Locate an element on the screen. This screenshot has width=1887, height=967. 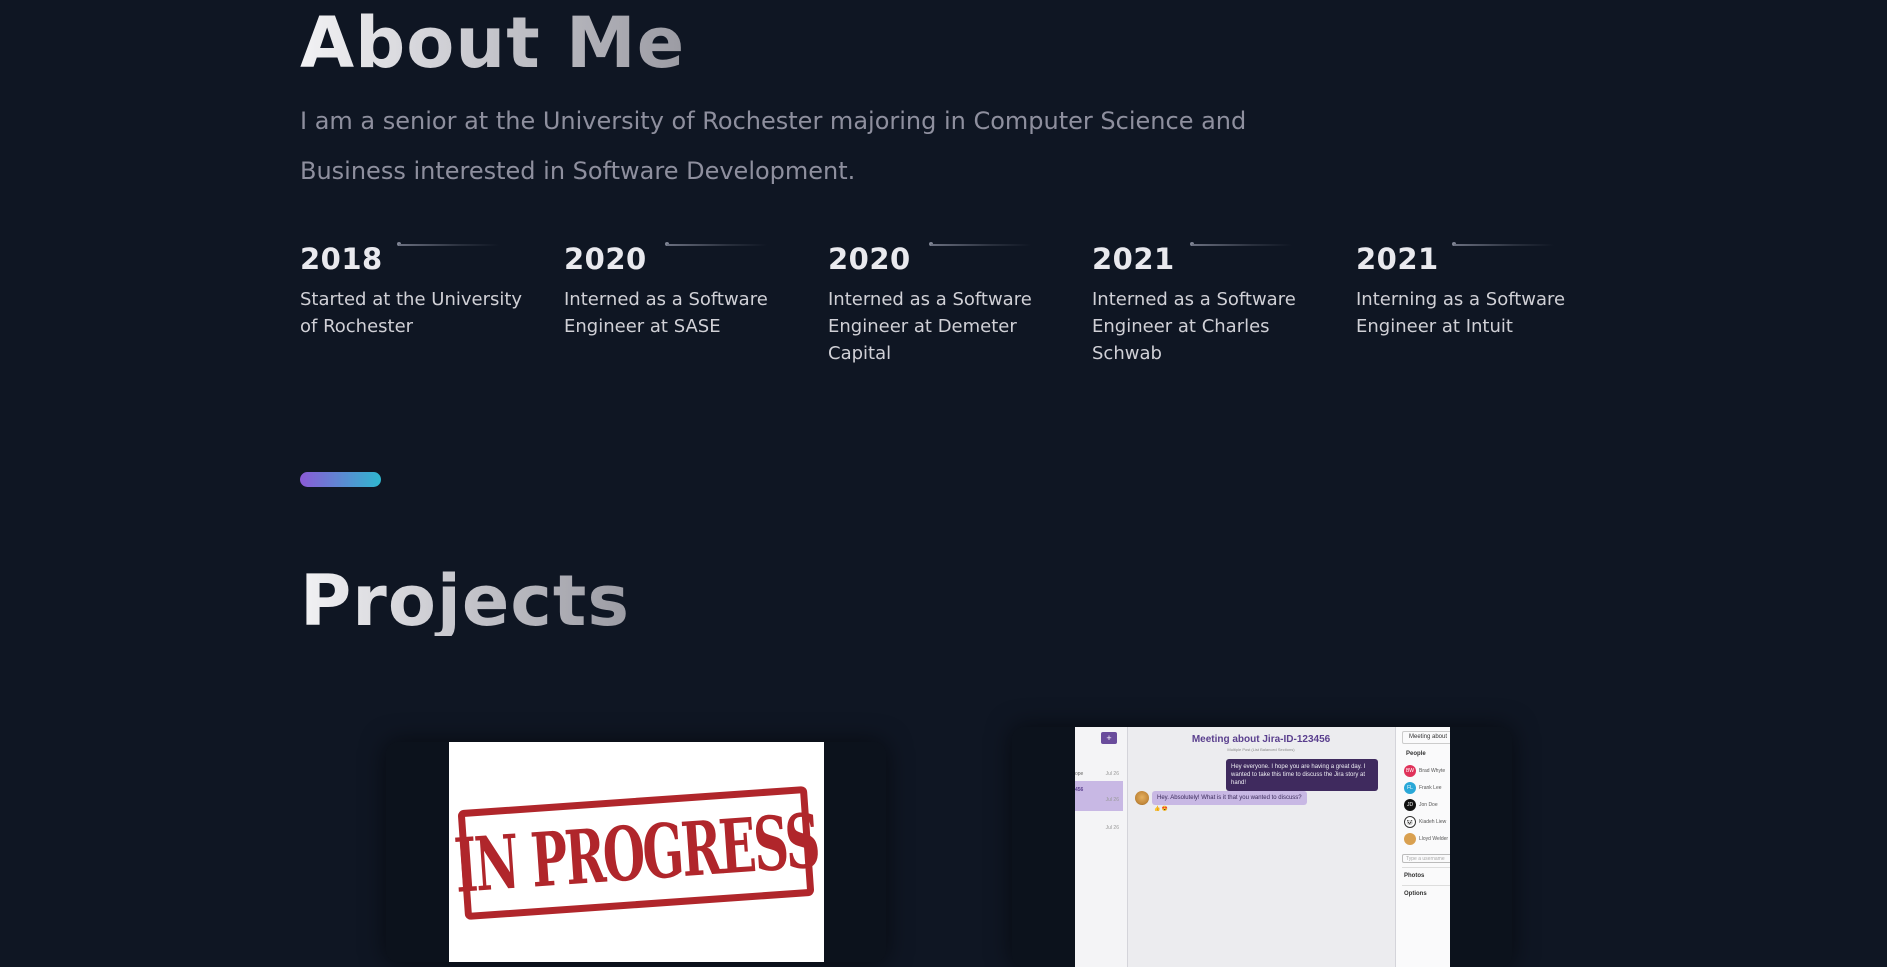
chat-subtitle: Multiple Post (List Balanced Sections) is located at coordinates (1261, 749).